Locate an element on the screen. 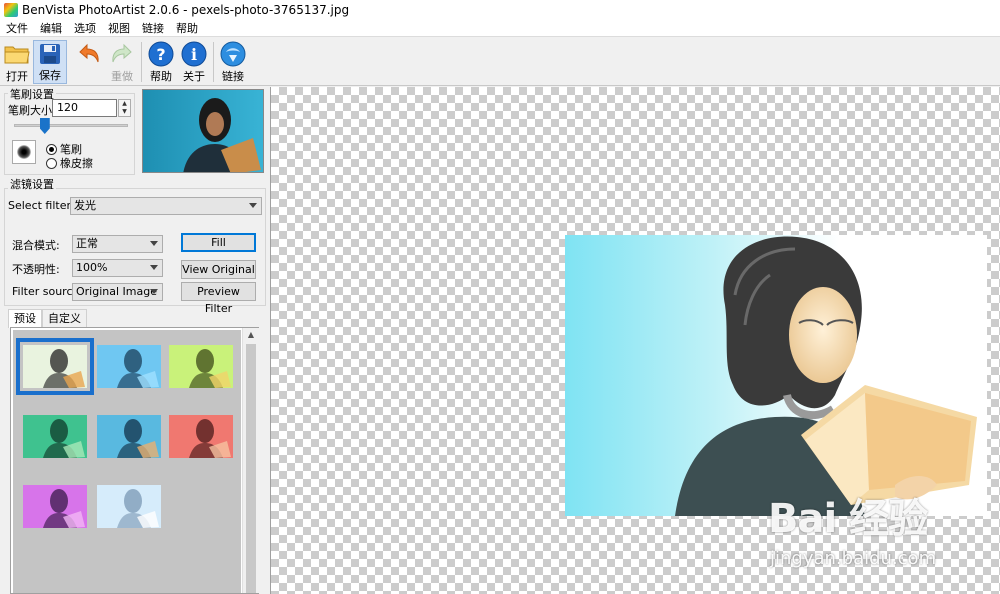  scrollbar-thumb is located at coordinates (251, 468).